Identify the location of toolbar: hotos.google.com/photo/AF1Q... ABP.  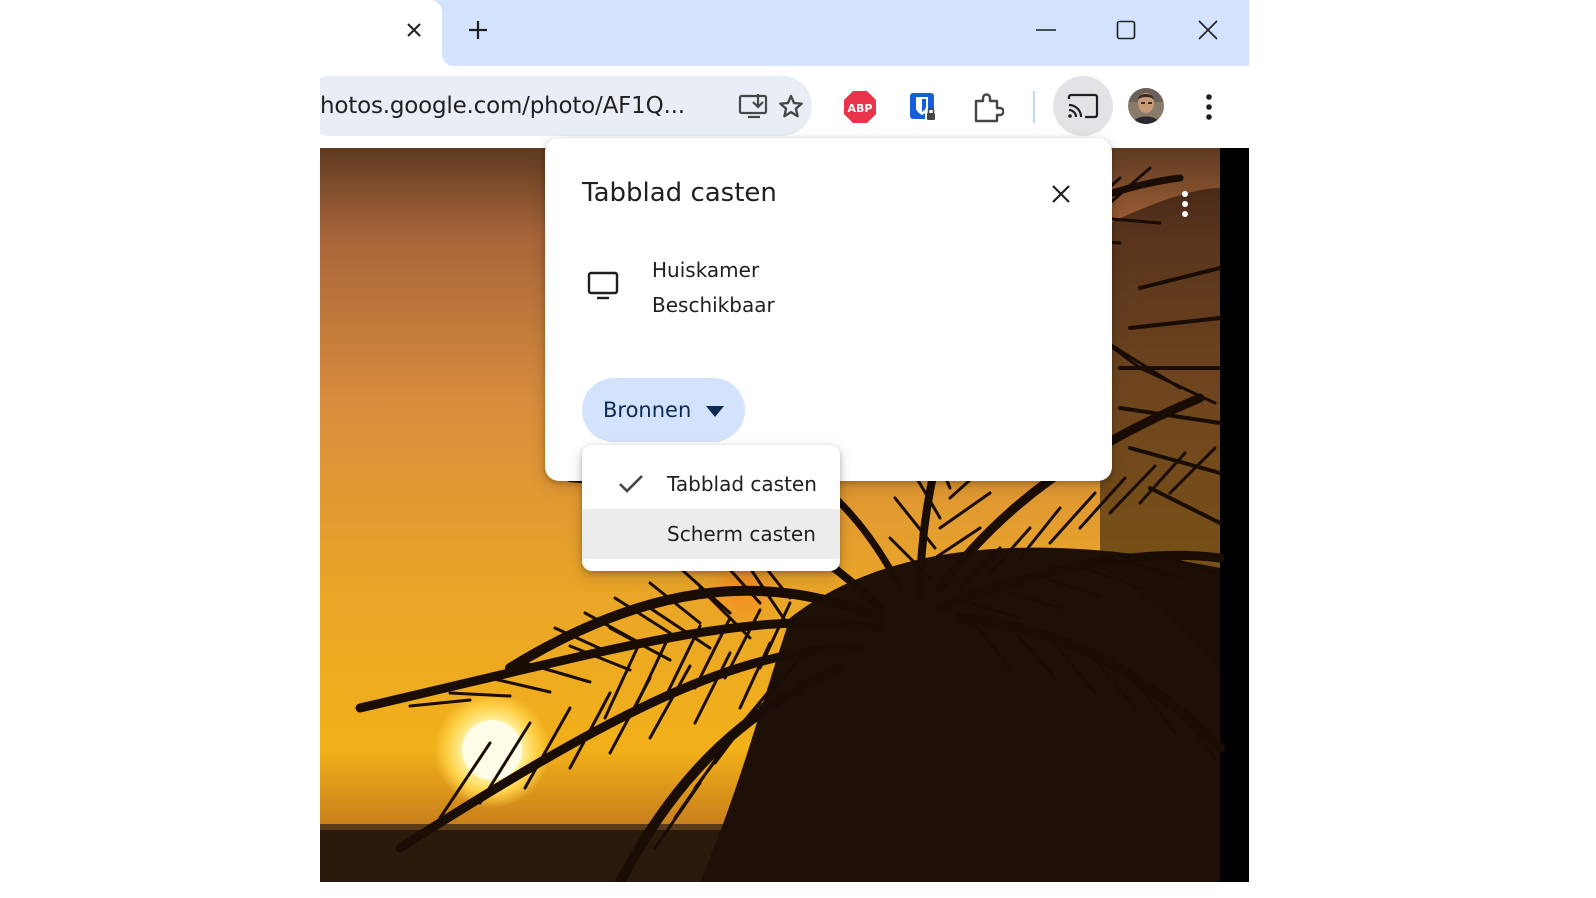
(784, 107).